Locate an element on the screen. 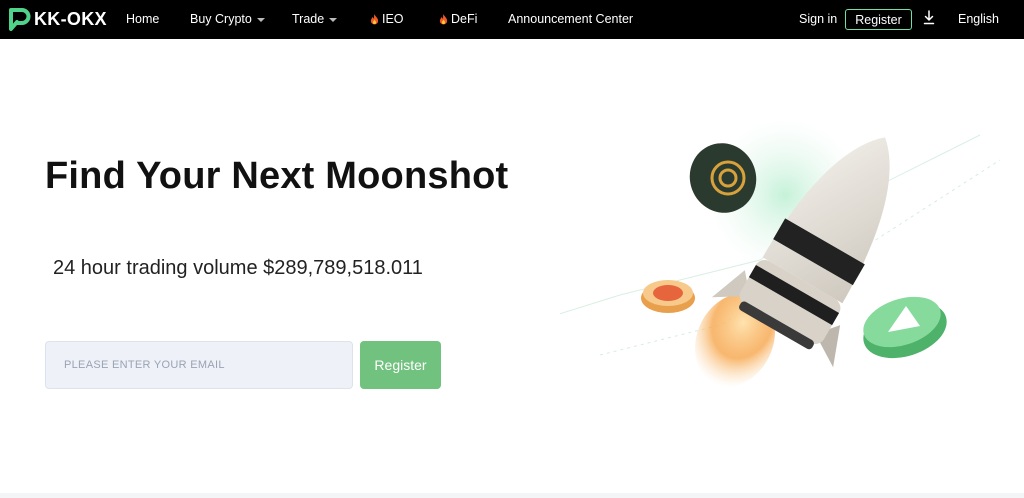  nav-register-label: Register is located at coordinates (878, 19).